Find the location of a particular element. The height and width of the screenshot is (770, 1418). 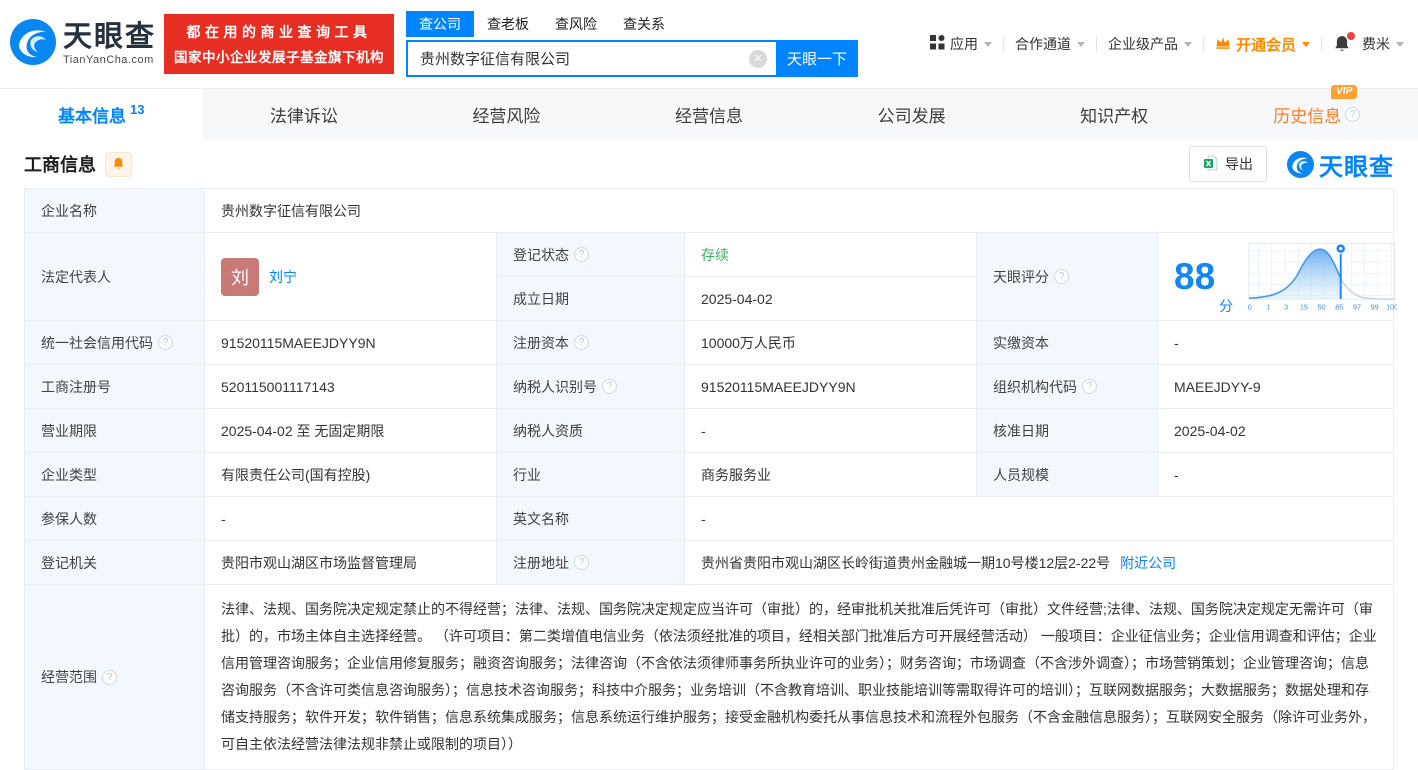

user-menu: 费米 is located at coordinates (1383, 44).